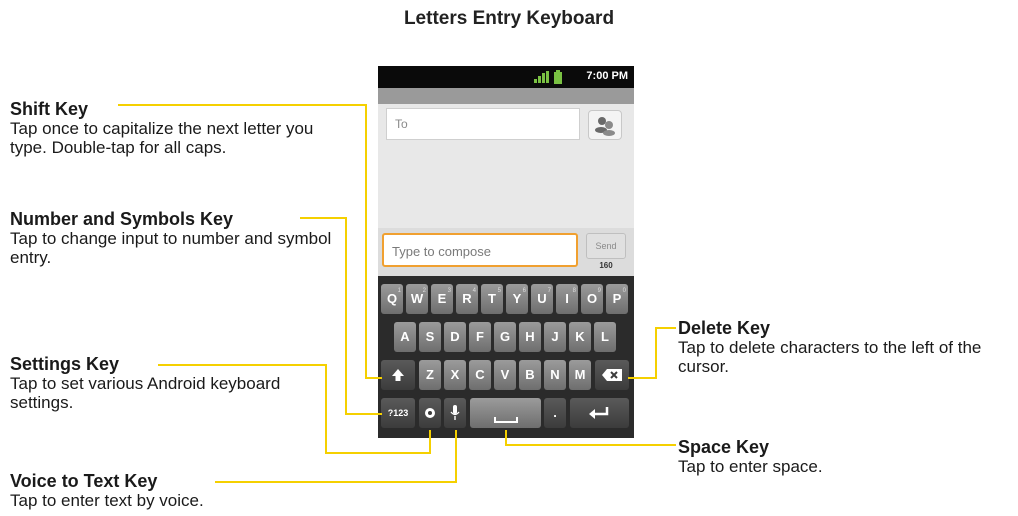  What do you see at coordinates (294, 409) in the screenshot?
I see `leader-settings` at bounding box center [294, 409].